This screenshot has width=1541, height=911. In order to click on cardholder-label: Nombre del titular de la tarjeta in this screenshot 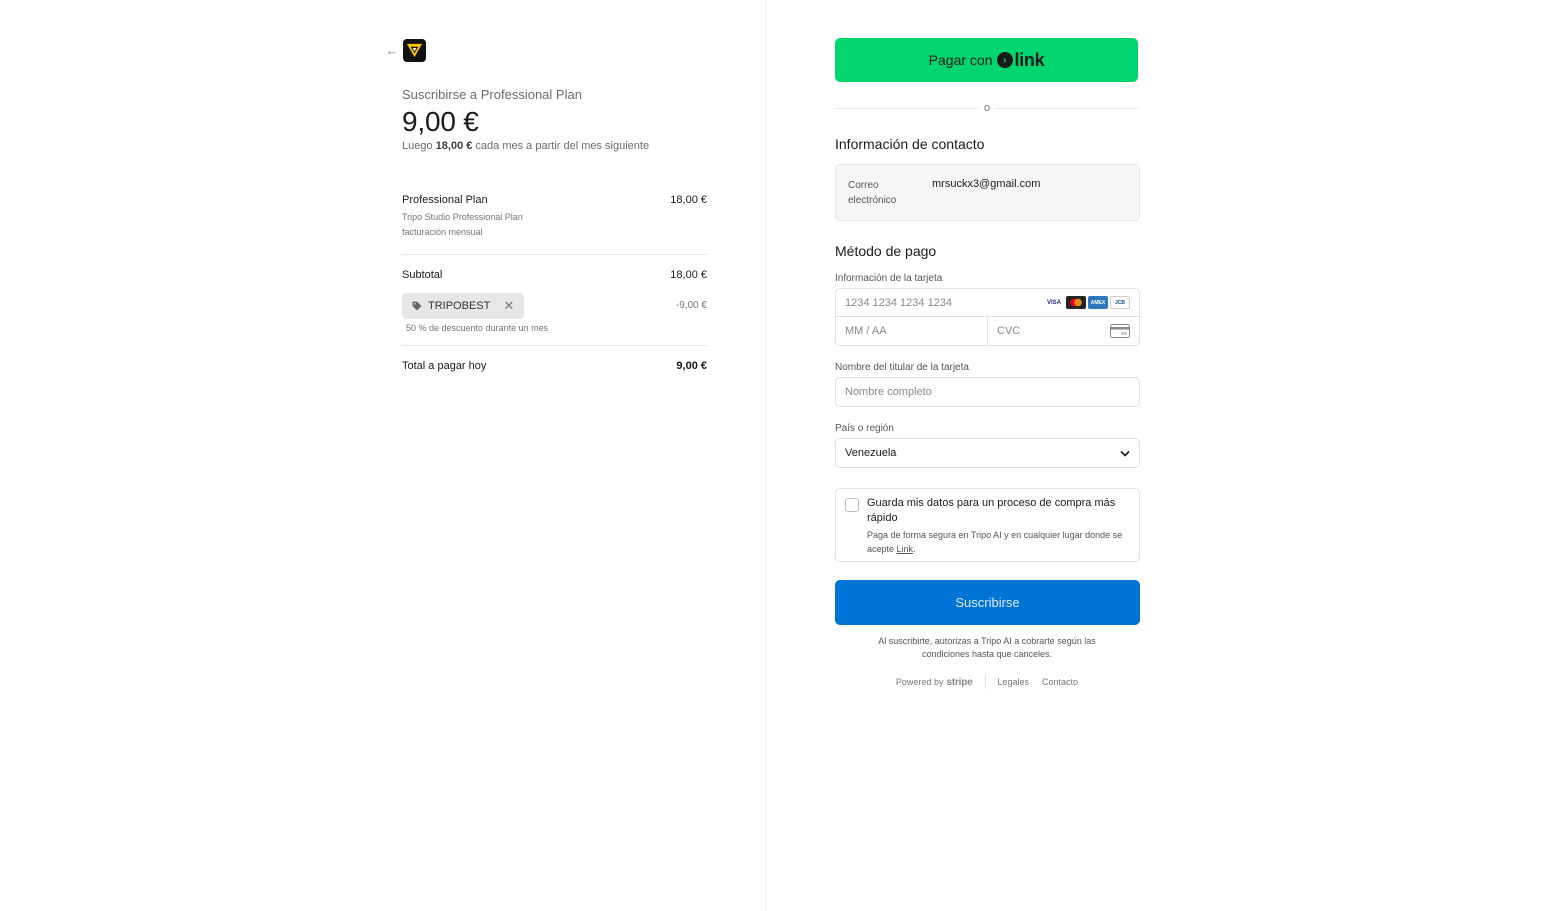, I will do `click(902, 367)`.